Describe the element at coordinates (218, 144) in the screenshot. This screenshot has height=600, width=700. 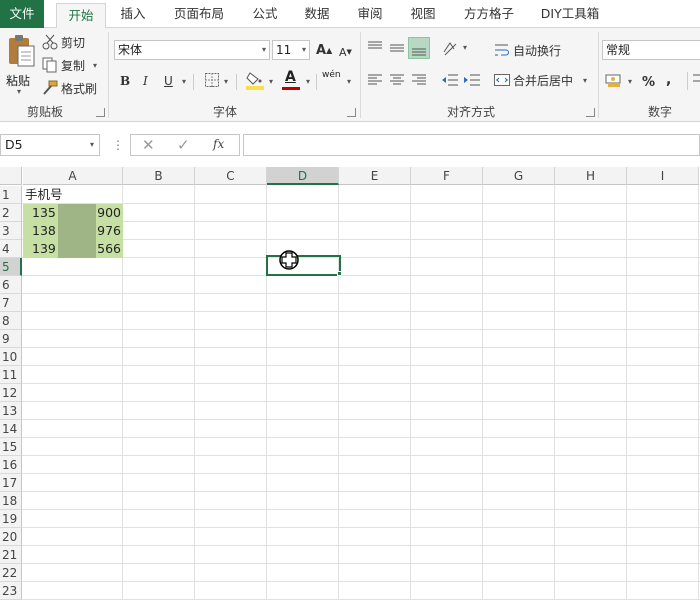
I see `insert-function-icon: fx` at that location.